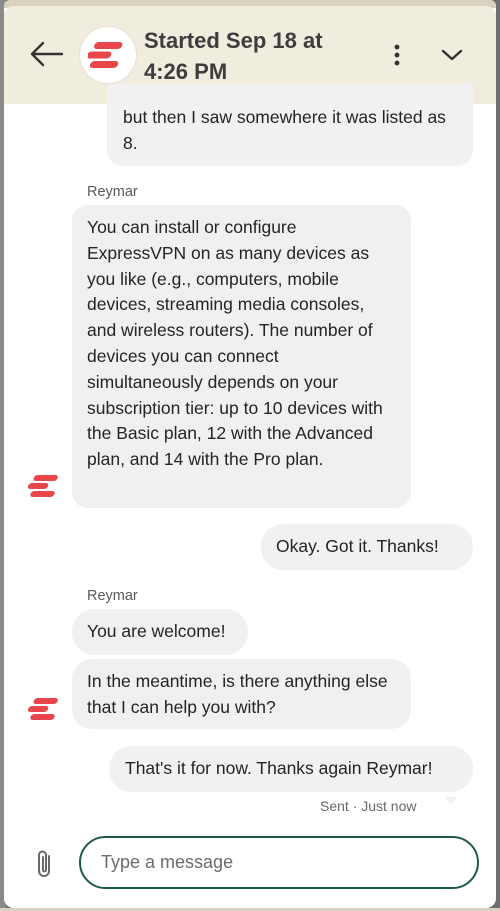 This screenshot has height=911, width=500. I want to click on message-text: That's it for now. Thanks again Reymar!, so click(279, 768).